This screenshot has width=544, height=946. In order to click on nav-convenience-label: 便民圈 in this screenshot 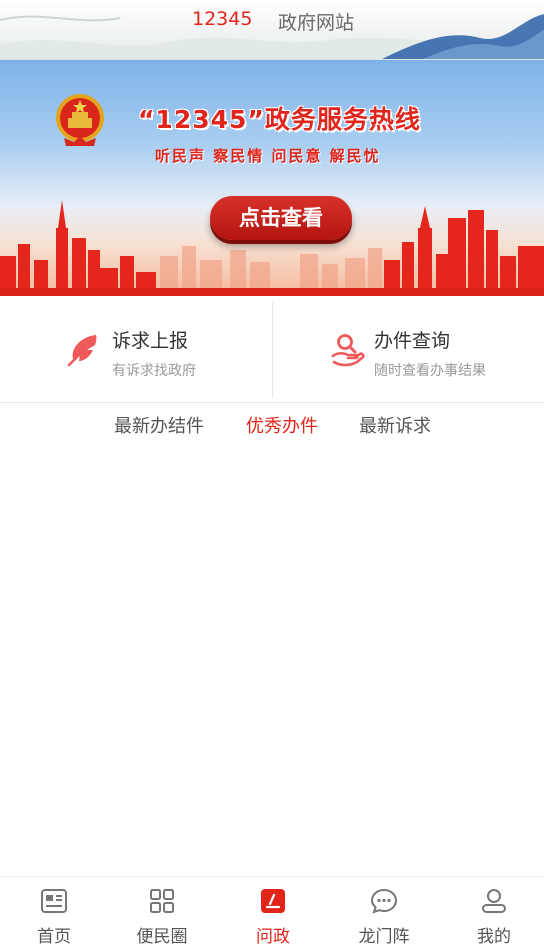, I will do `click(162, 936)`.